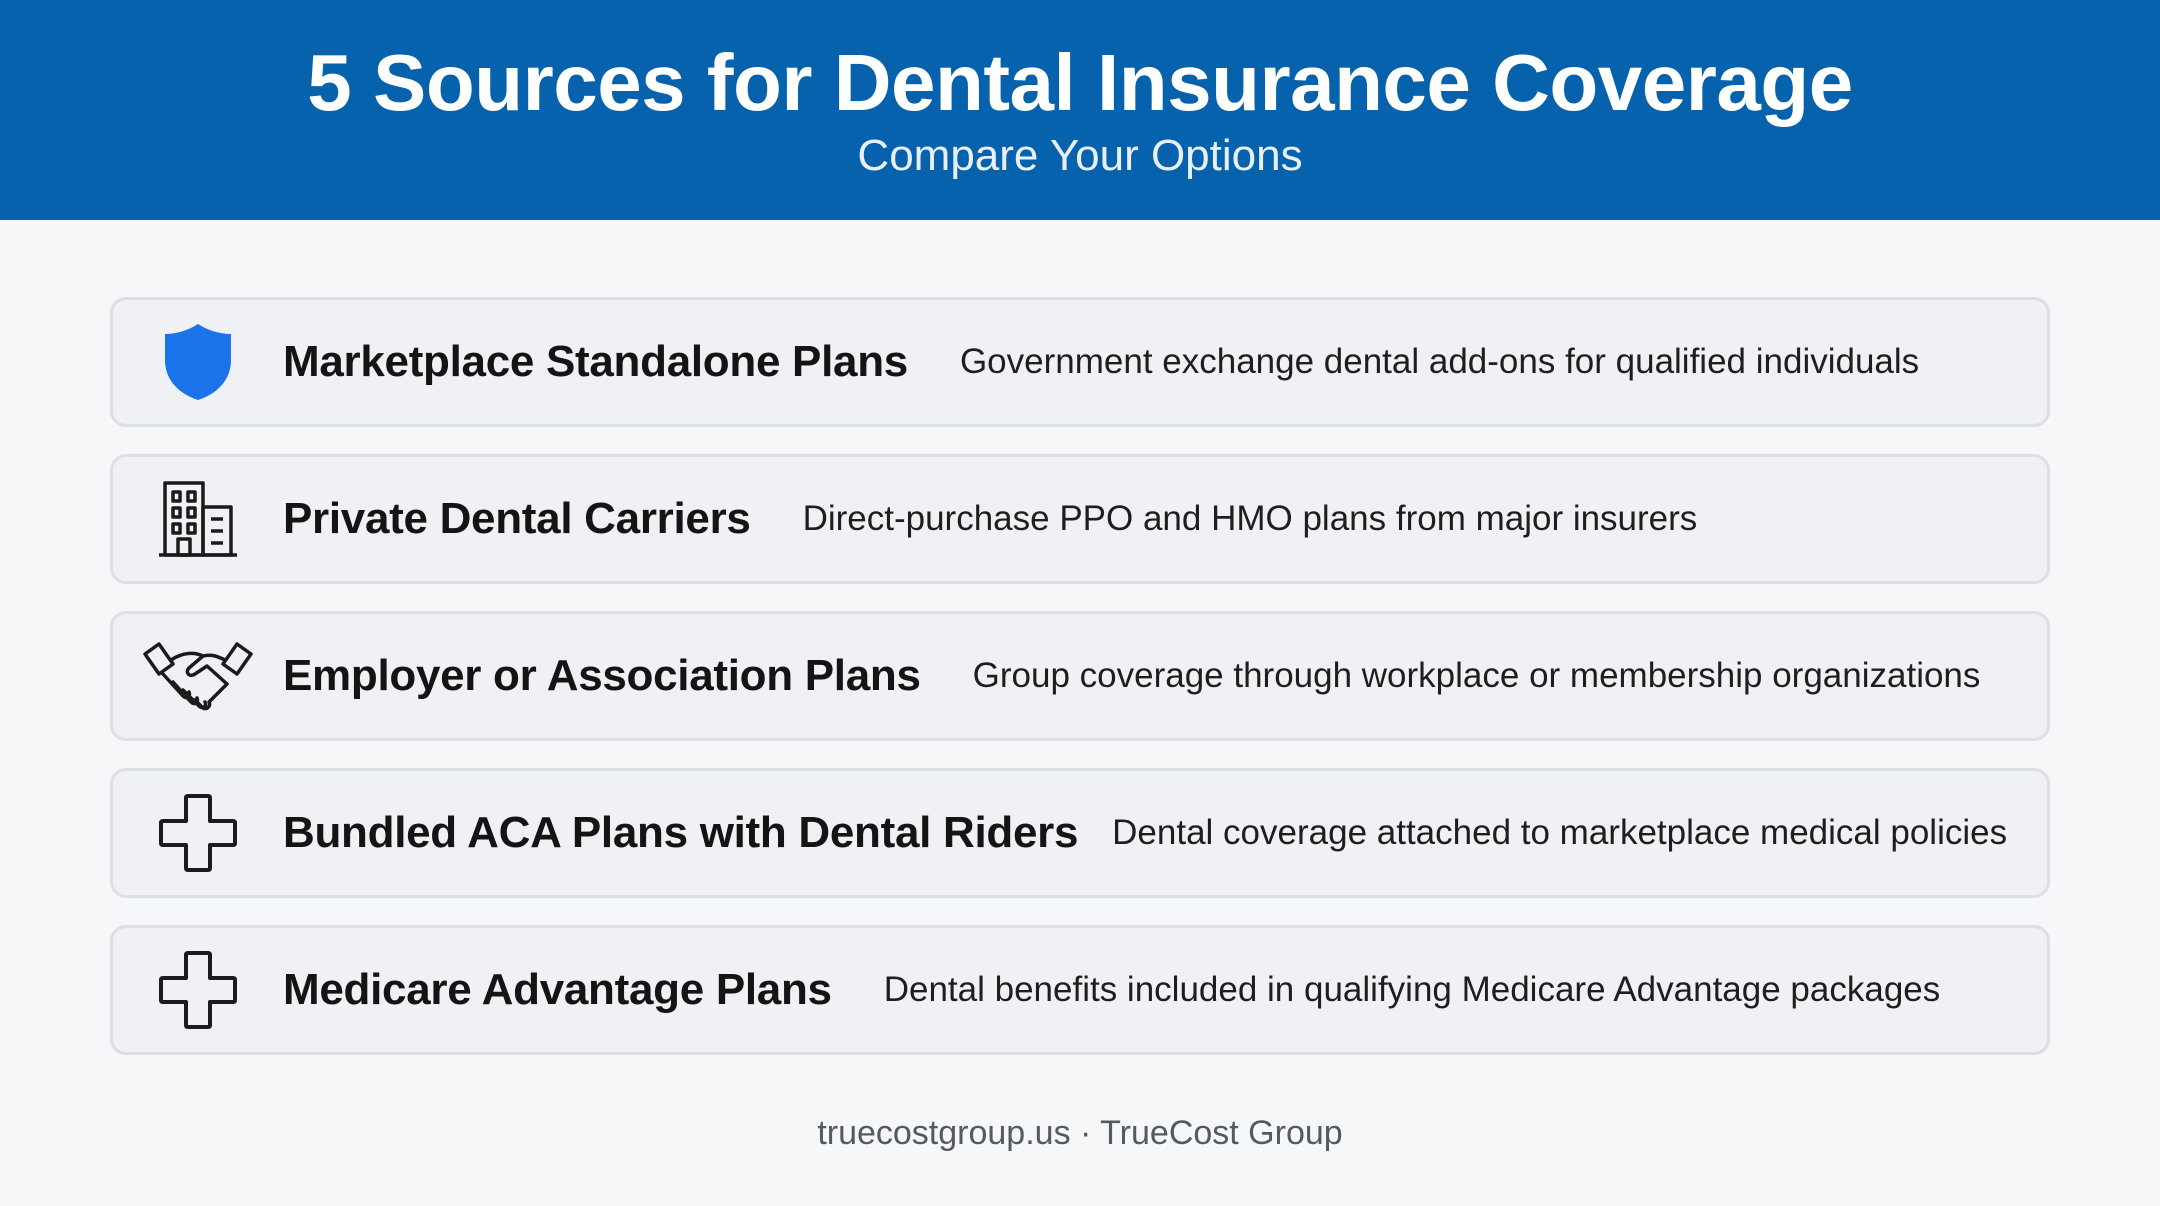 The height and width of the screenshot is (1206, 2160). I want to click on page-title: 5 Sources for Dental Insurance Coverage, so click(1080, 82).